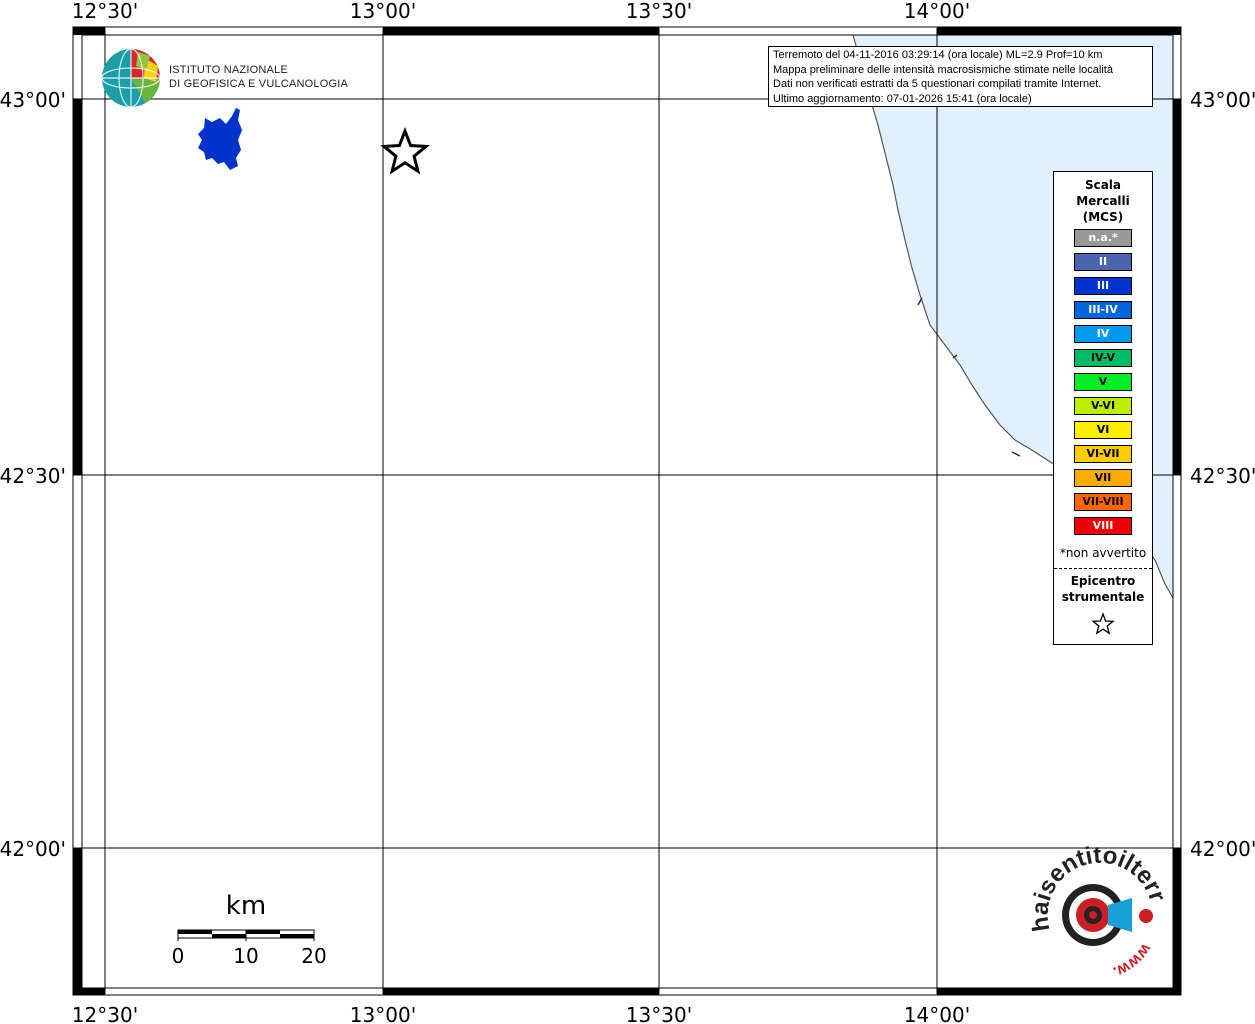  What do you see at coordinates (131, 78) in the screenshot?
I see `ingv-logo-icon` at bounding box center [131, 78].